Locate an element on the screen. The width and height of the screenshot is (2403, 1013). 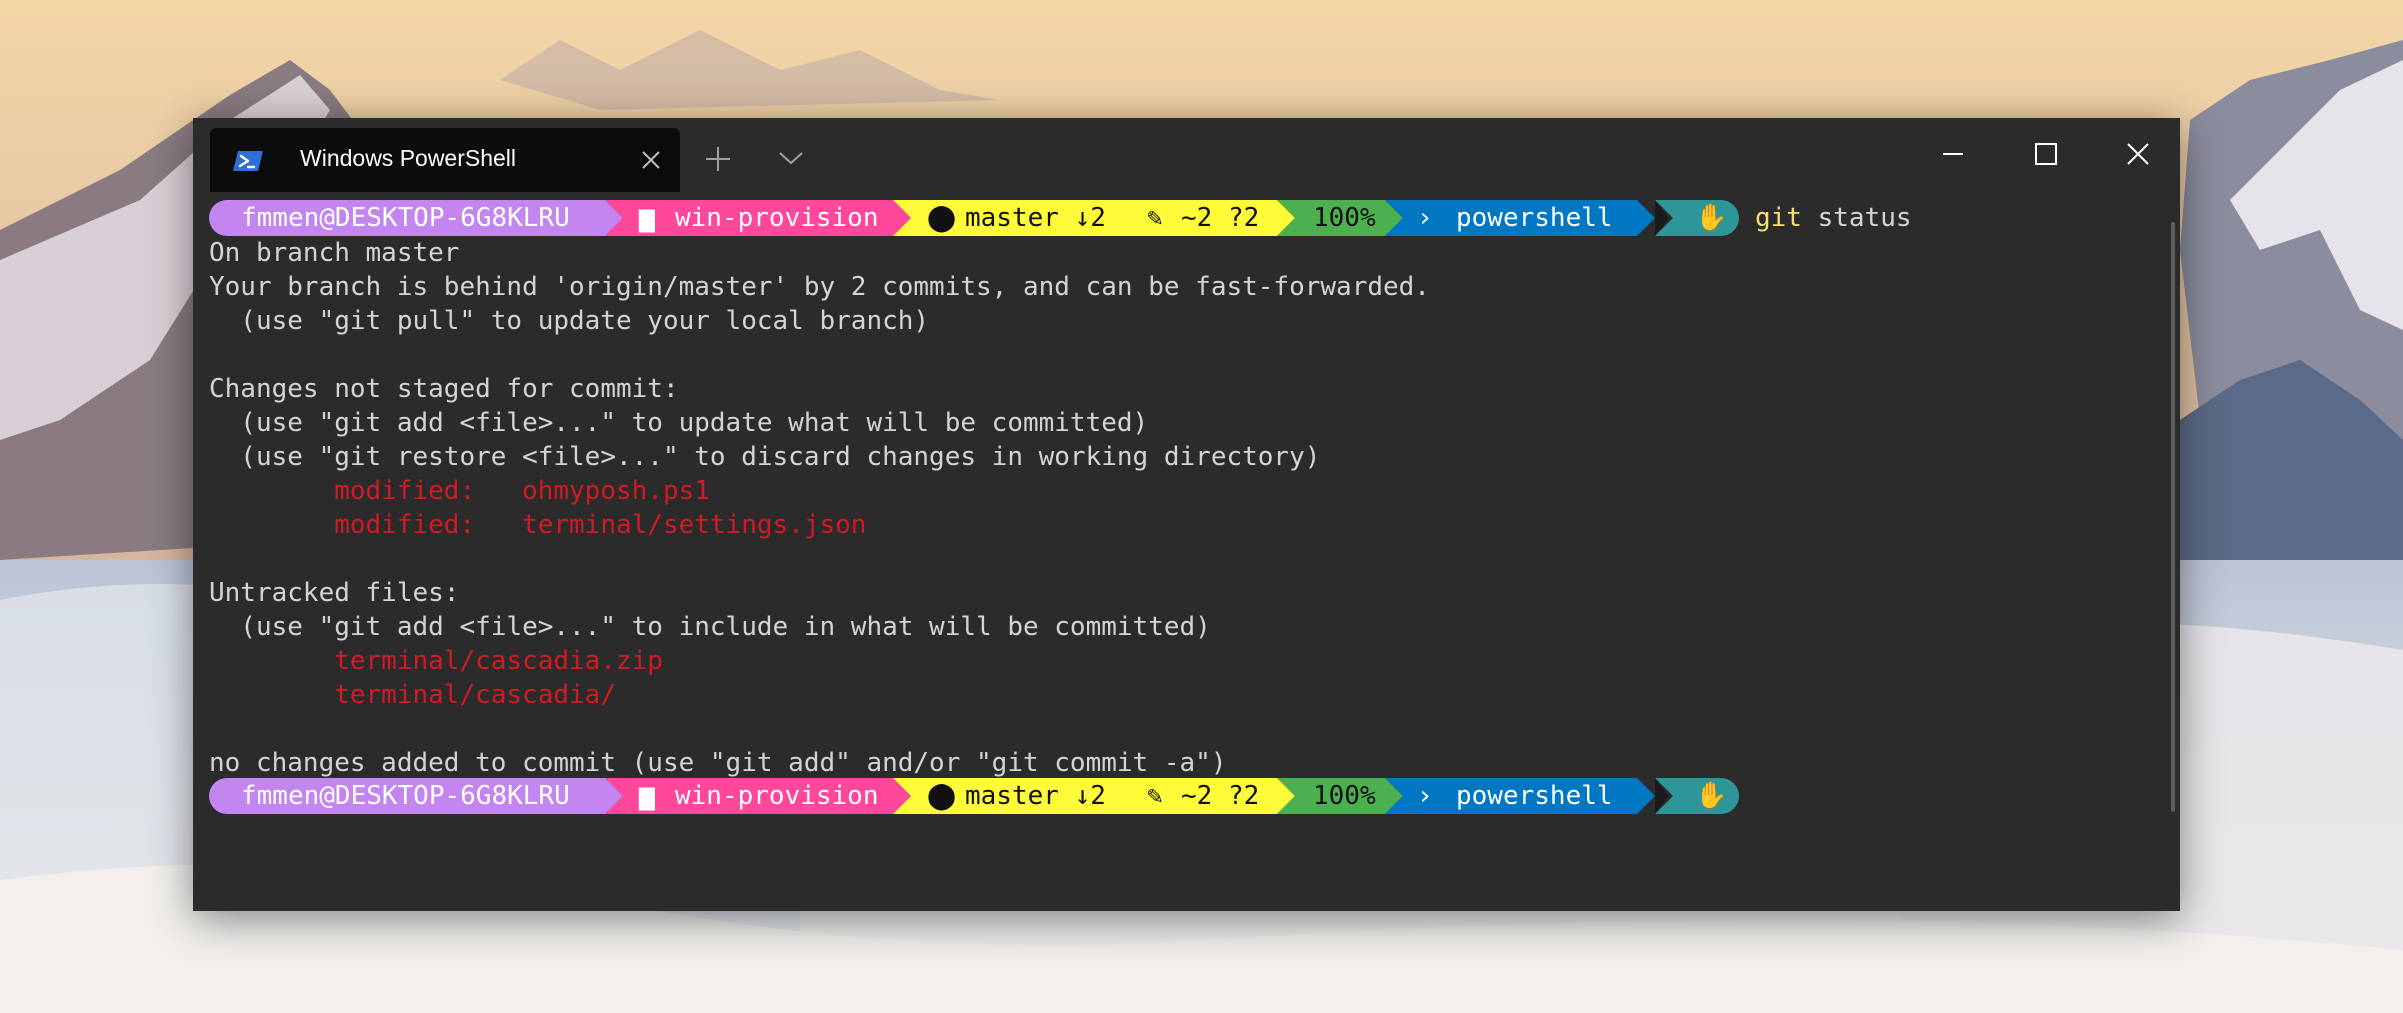
powershell-icon is located at coordinates (248, 161).